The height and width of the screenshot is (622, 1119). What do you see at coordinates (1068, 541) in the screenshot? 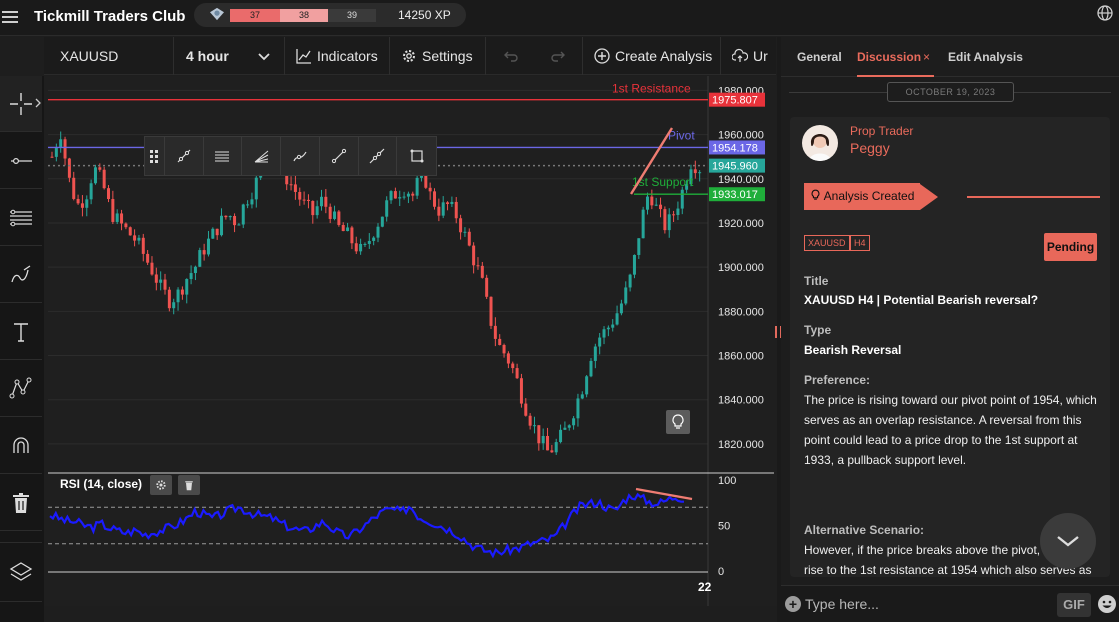
I see `scroll-down-button` at bounding box center [1068, 541].